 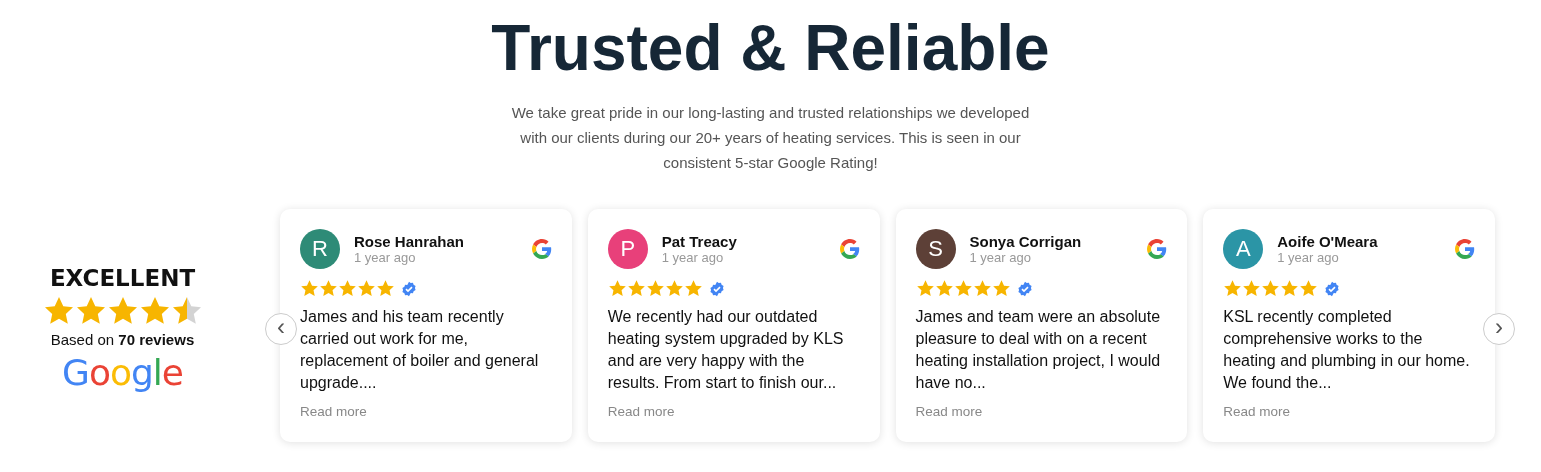 What do you see at coordinates (410, 241) in the screenshot?
I see `reviewer-name: Rose Hanrahan` at bounding box center [410, 241].